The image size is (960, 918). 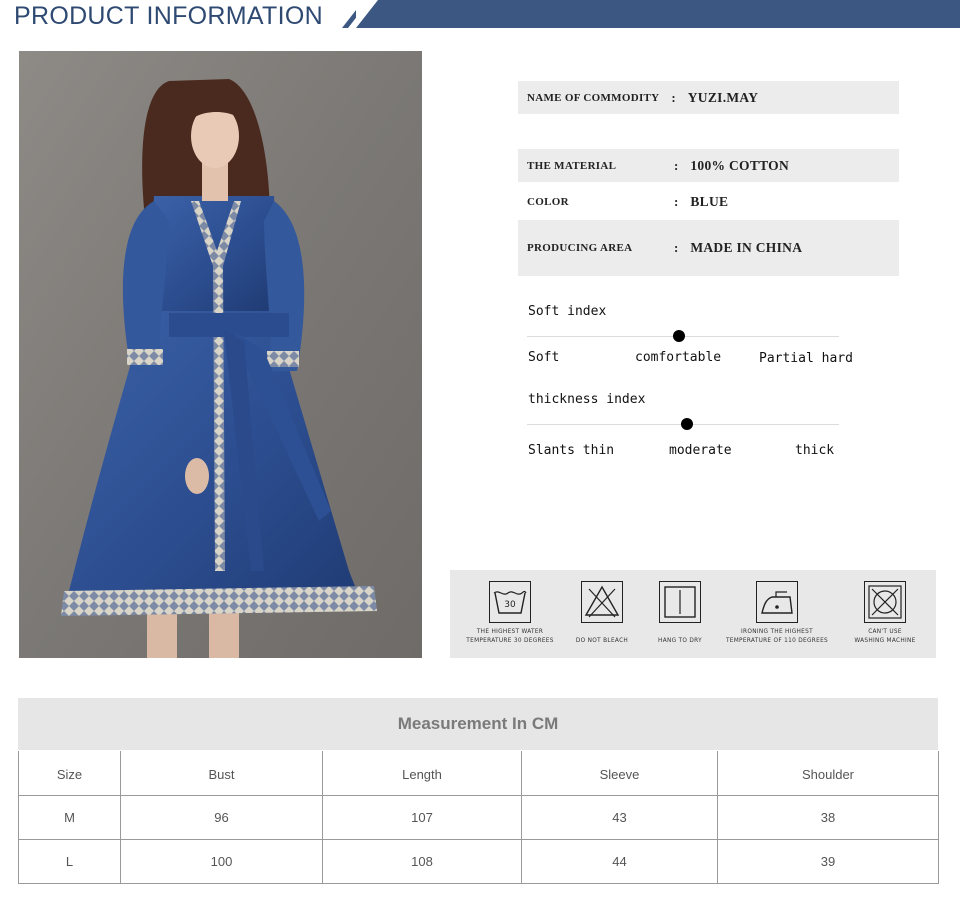 What do you see at coordinates (168, 16) in the screenshot?
I see `page-title: PRODUCT INFORMATION` at bounding box center [168, 16].